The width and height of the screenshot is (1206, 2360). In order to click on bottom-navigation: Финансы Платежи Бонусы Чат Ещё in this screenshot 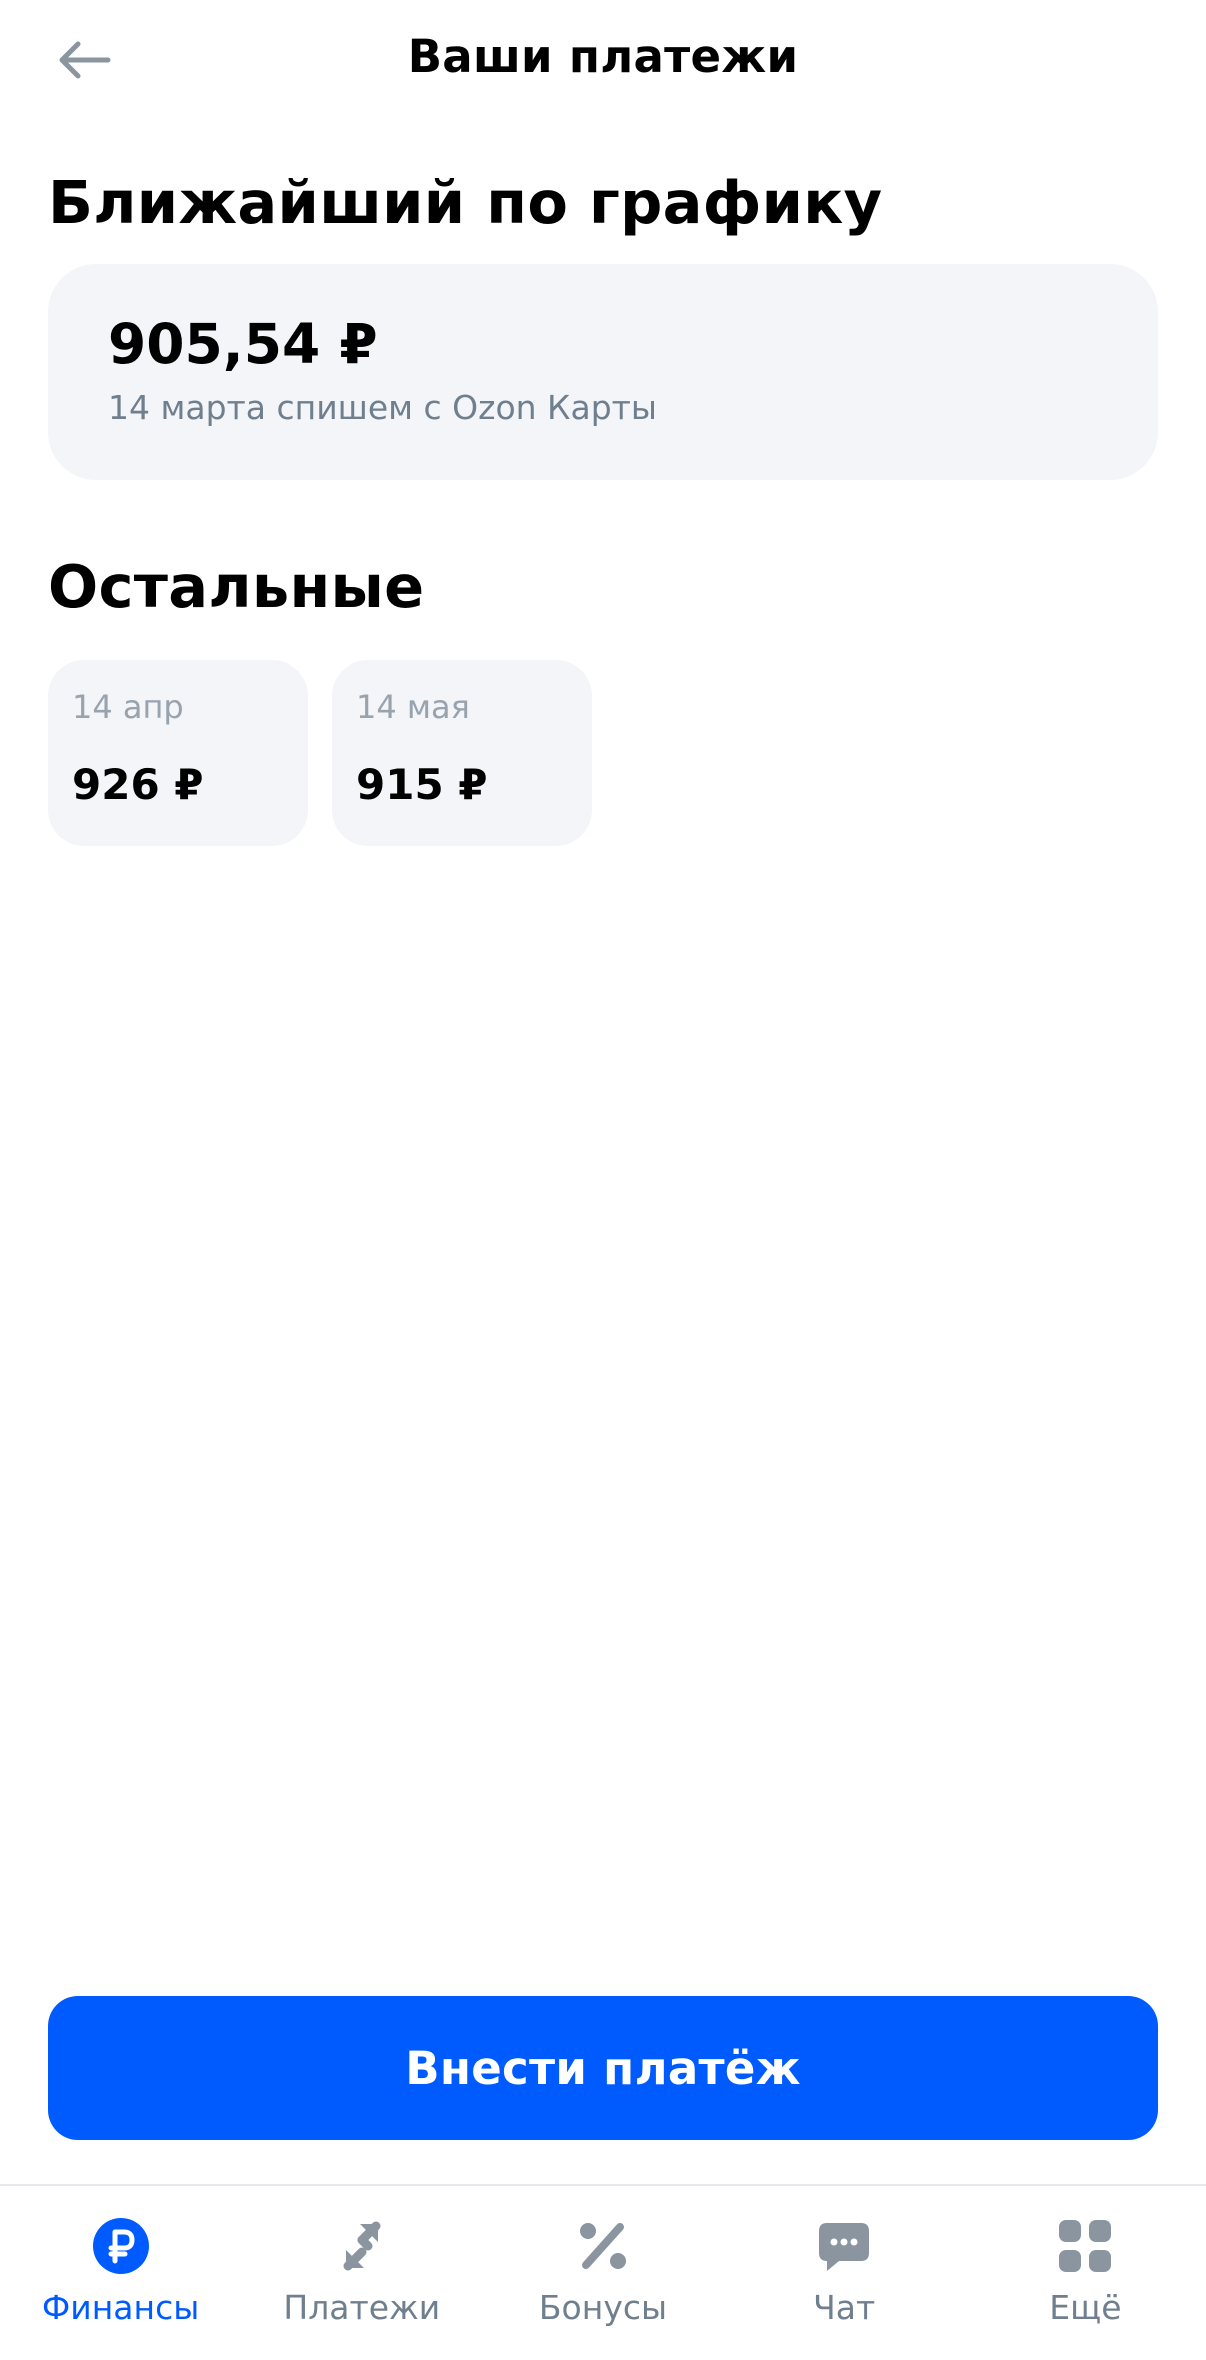, I will do `click(603, 2272)`.